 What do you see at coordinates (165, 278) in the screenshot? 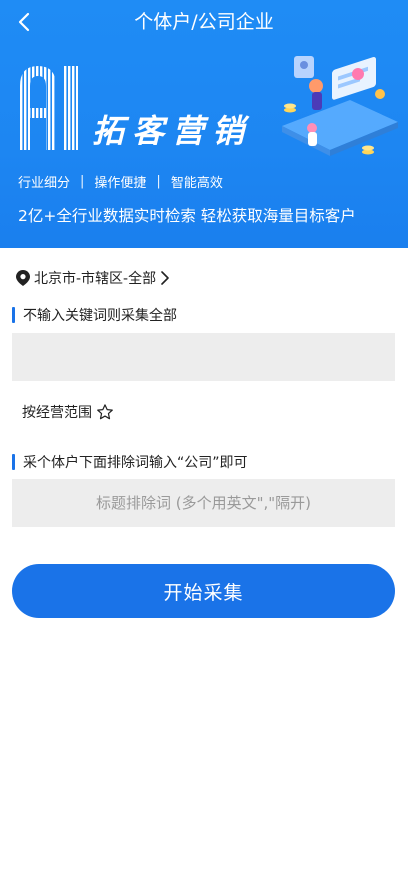
I see `chevron-right-icon` at bounding box center [165, 278].